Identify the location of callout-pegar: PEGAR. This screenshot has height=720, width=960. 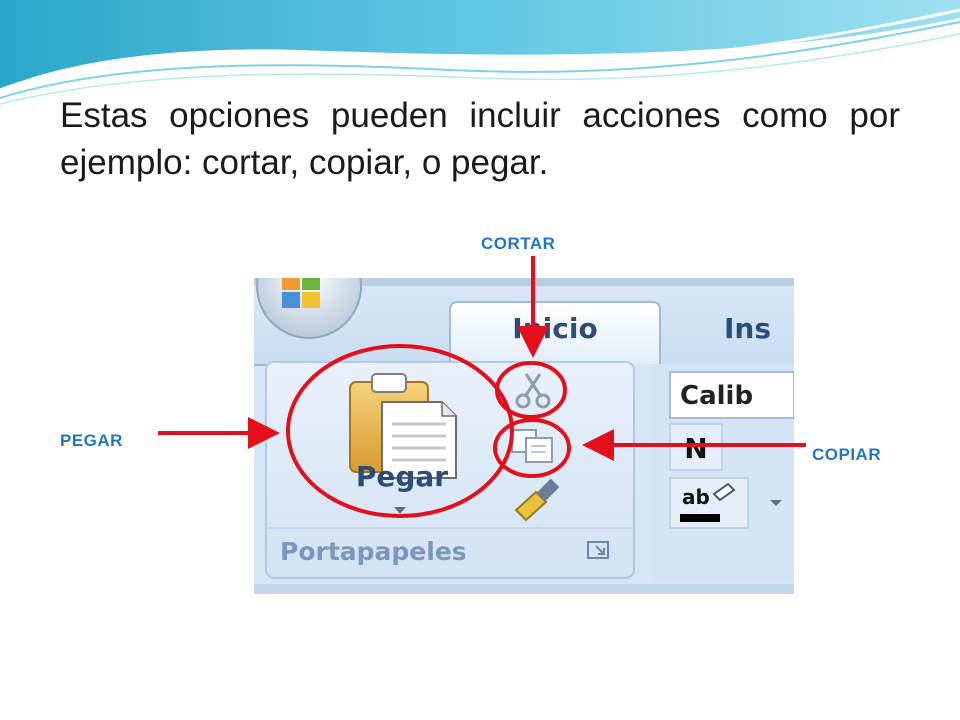
(91, 440).